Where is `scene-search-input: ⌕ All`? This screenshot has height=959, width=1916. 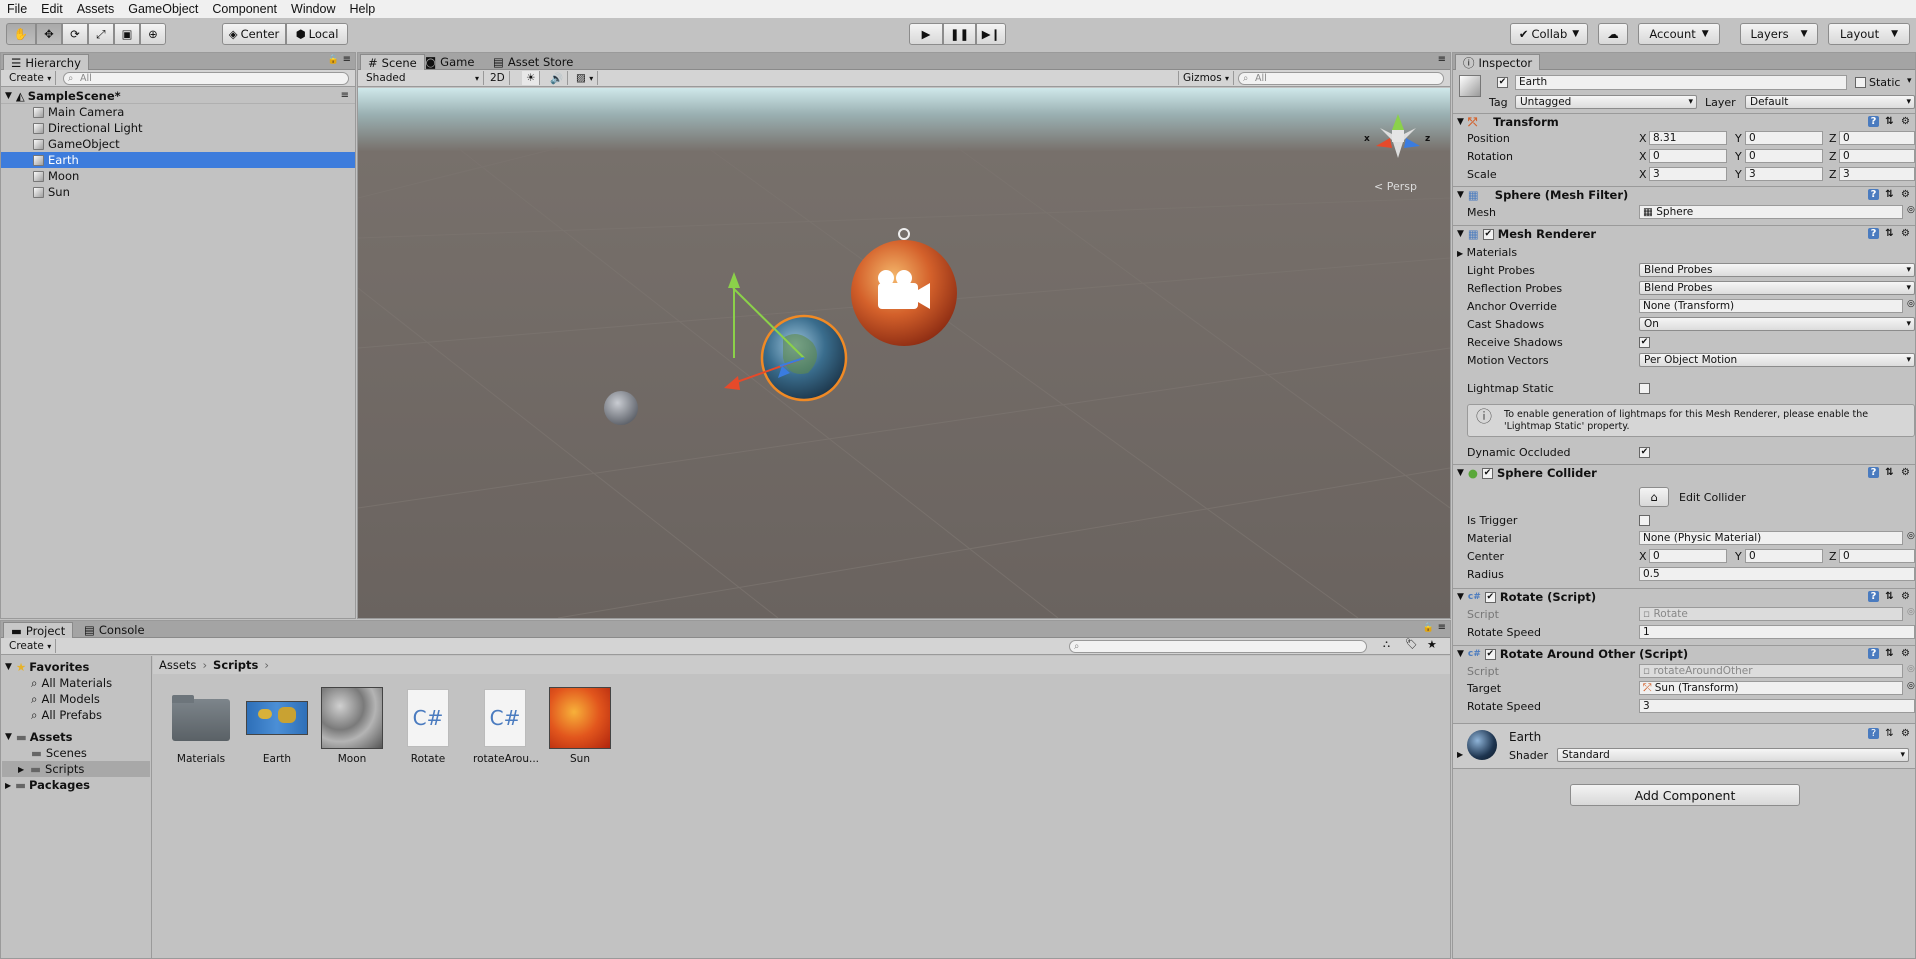 scene-search-input: ⌕ All is located at coordinates (1341, 78).